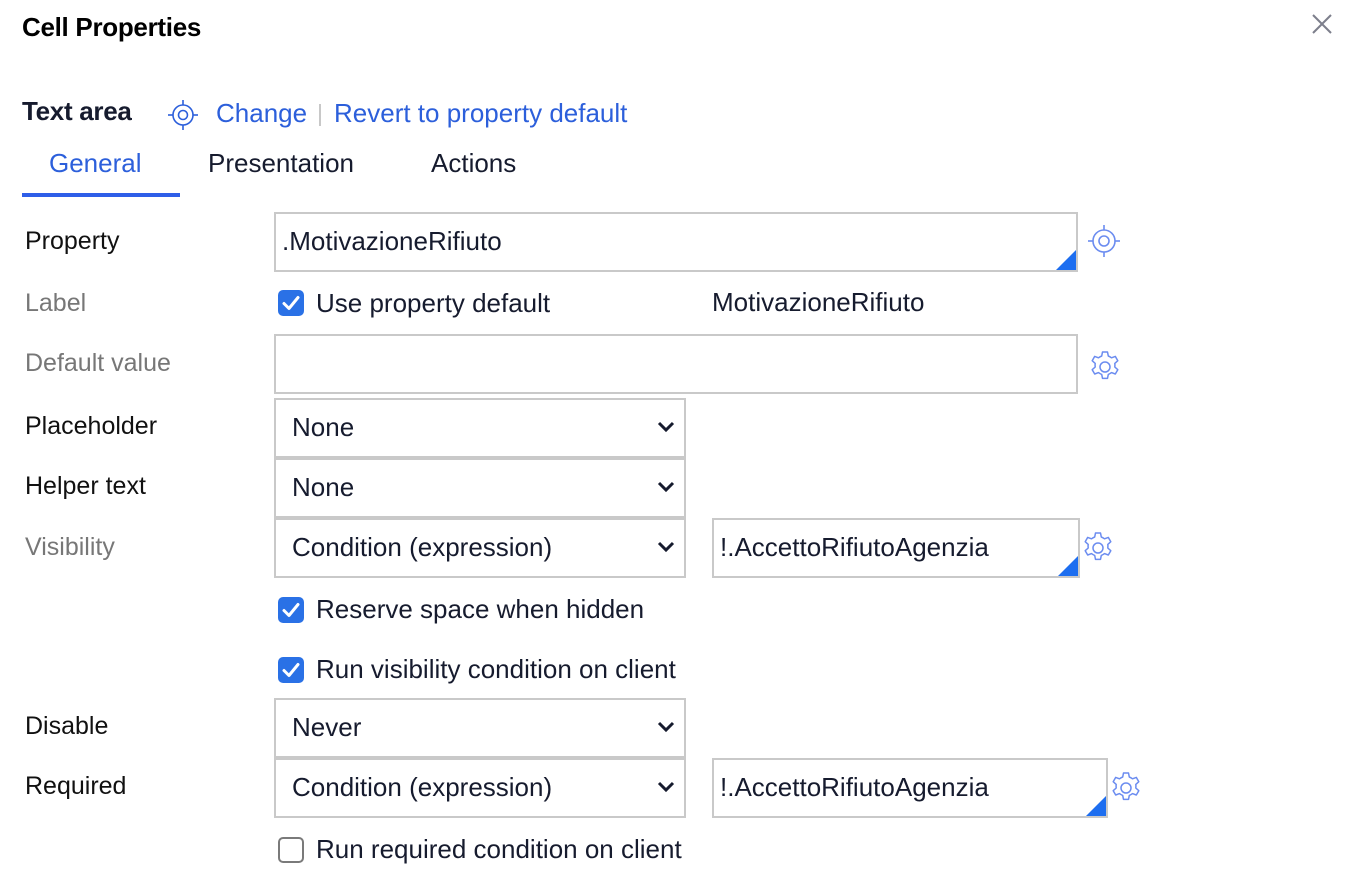  Describe the element at coordinates (291, 850) in the screenshot. I see `run-required-on-client-checkbox` at that location.